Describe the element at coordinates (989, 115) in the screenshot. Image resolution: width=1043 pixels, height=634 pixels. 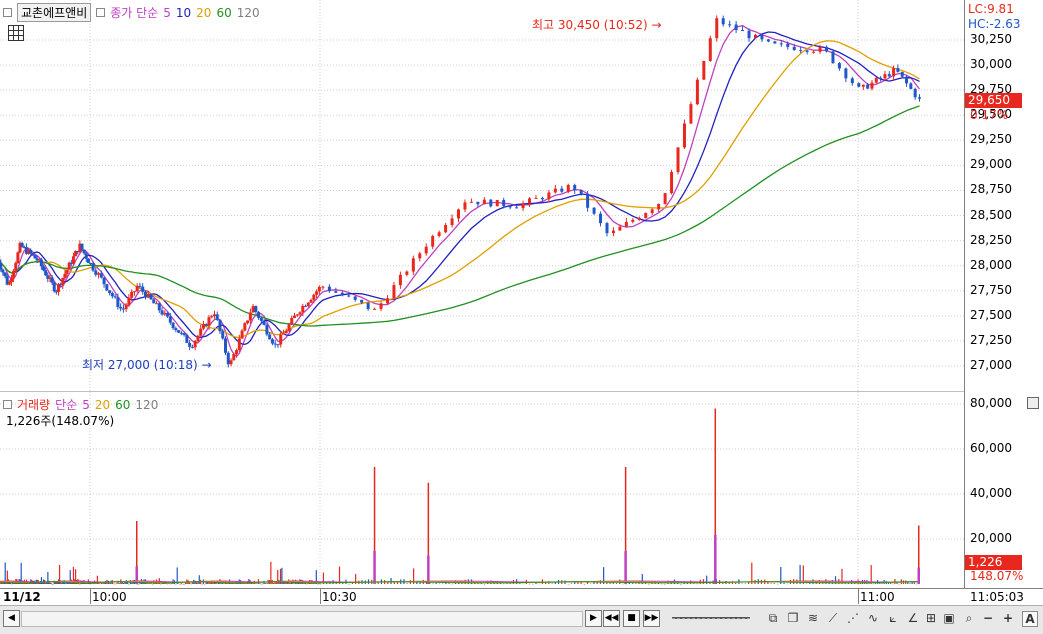
I see `current-change: 0.17%` at that location.